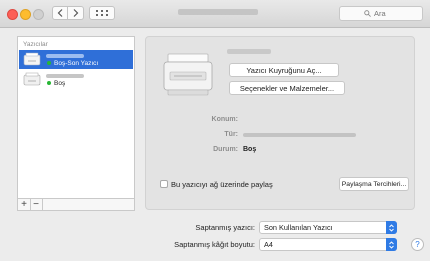 This screenshot has width=430, height=261. Describe the element at coordinates (60, 83) in the screenshot. I see `printer-status: Boş` at that location.